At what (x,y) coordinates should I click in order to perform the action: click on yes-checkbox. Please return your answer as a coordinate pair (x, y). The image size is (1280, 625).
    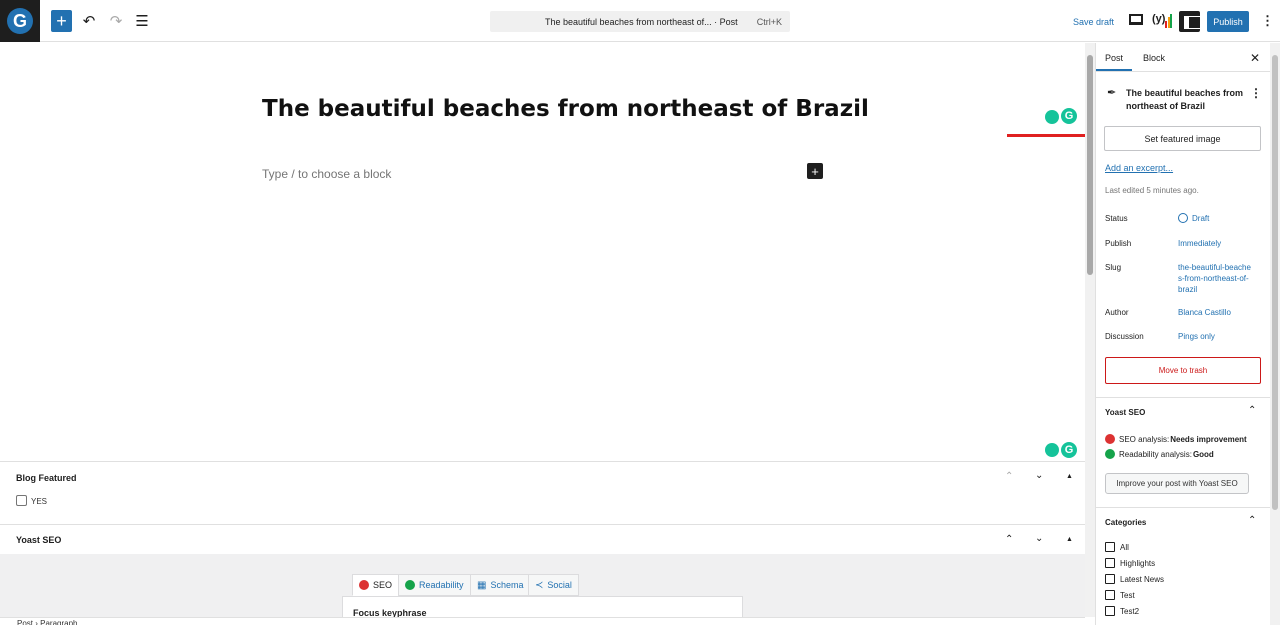
    Looking at the image, I should click on (21, 500).